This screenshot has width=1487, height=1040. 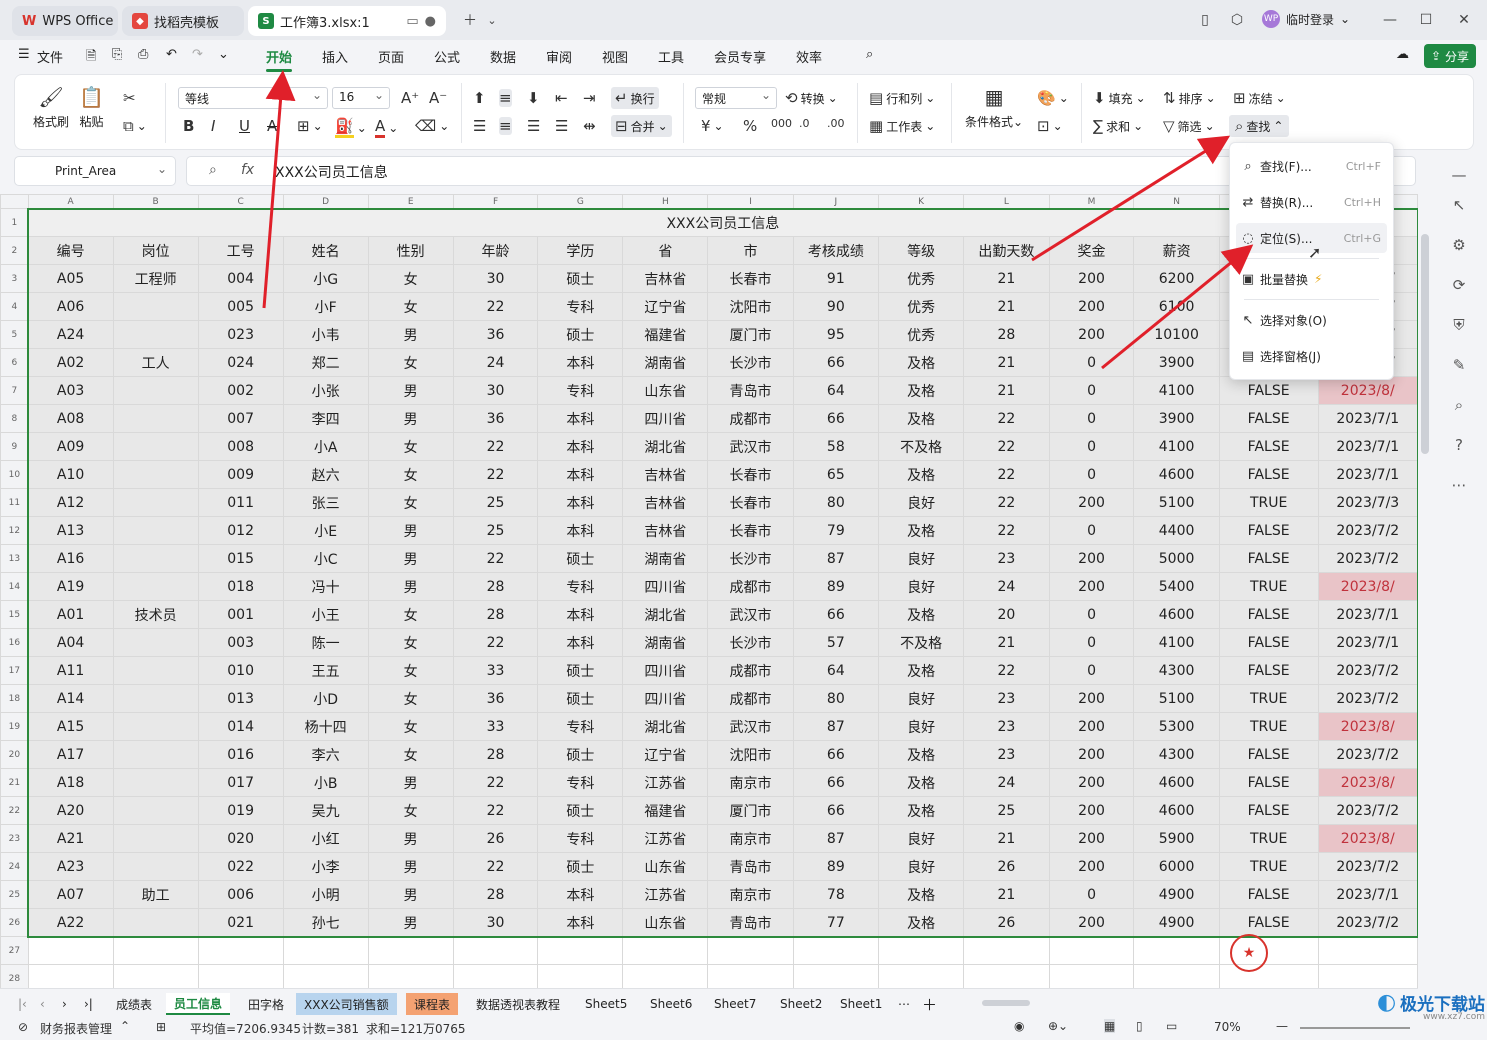 What do you see at coordinates (129, 98) in the screenshot?
I see `cut-icon: ✂` at bounding box center [129, 98].